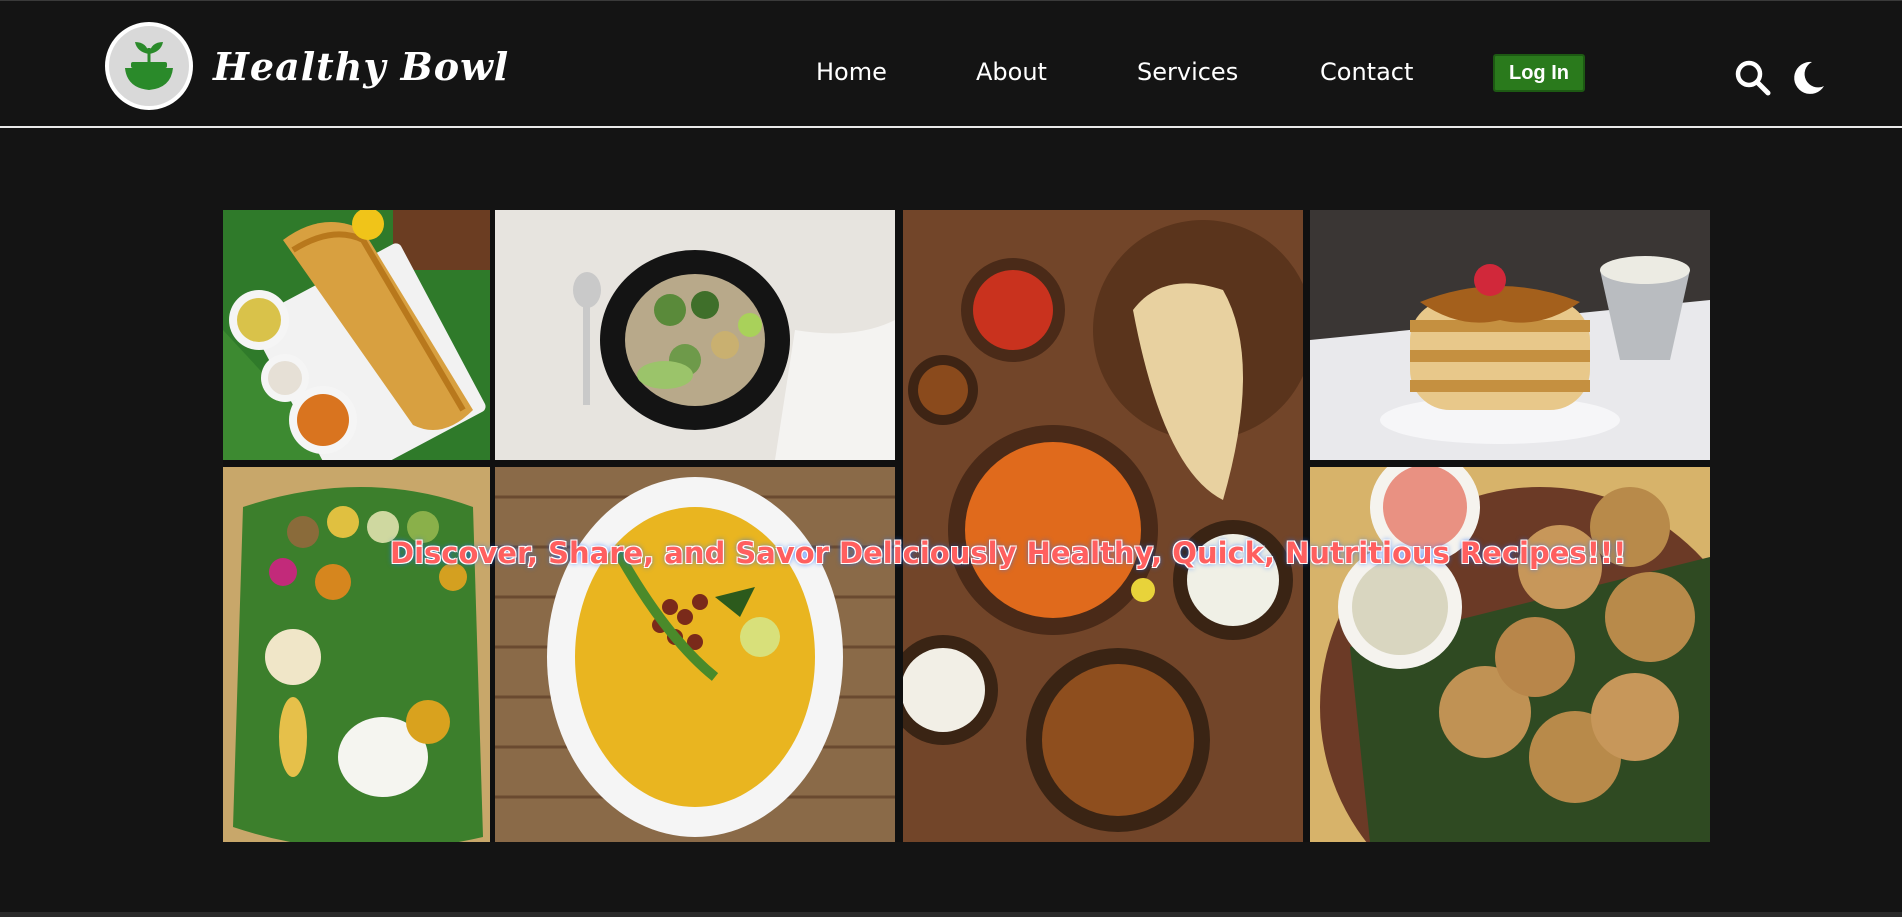 The image size is (1902, 917). What do you see at coordinates (1808, 78) in the screenshot?
I see `moon-icon` at bounding box center [1808, 78].